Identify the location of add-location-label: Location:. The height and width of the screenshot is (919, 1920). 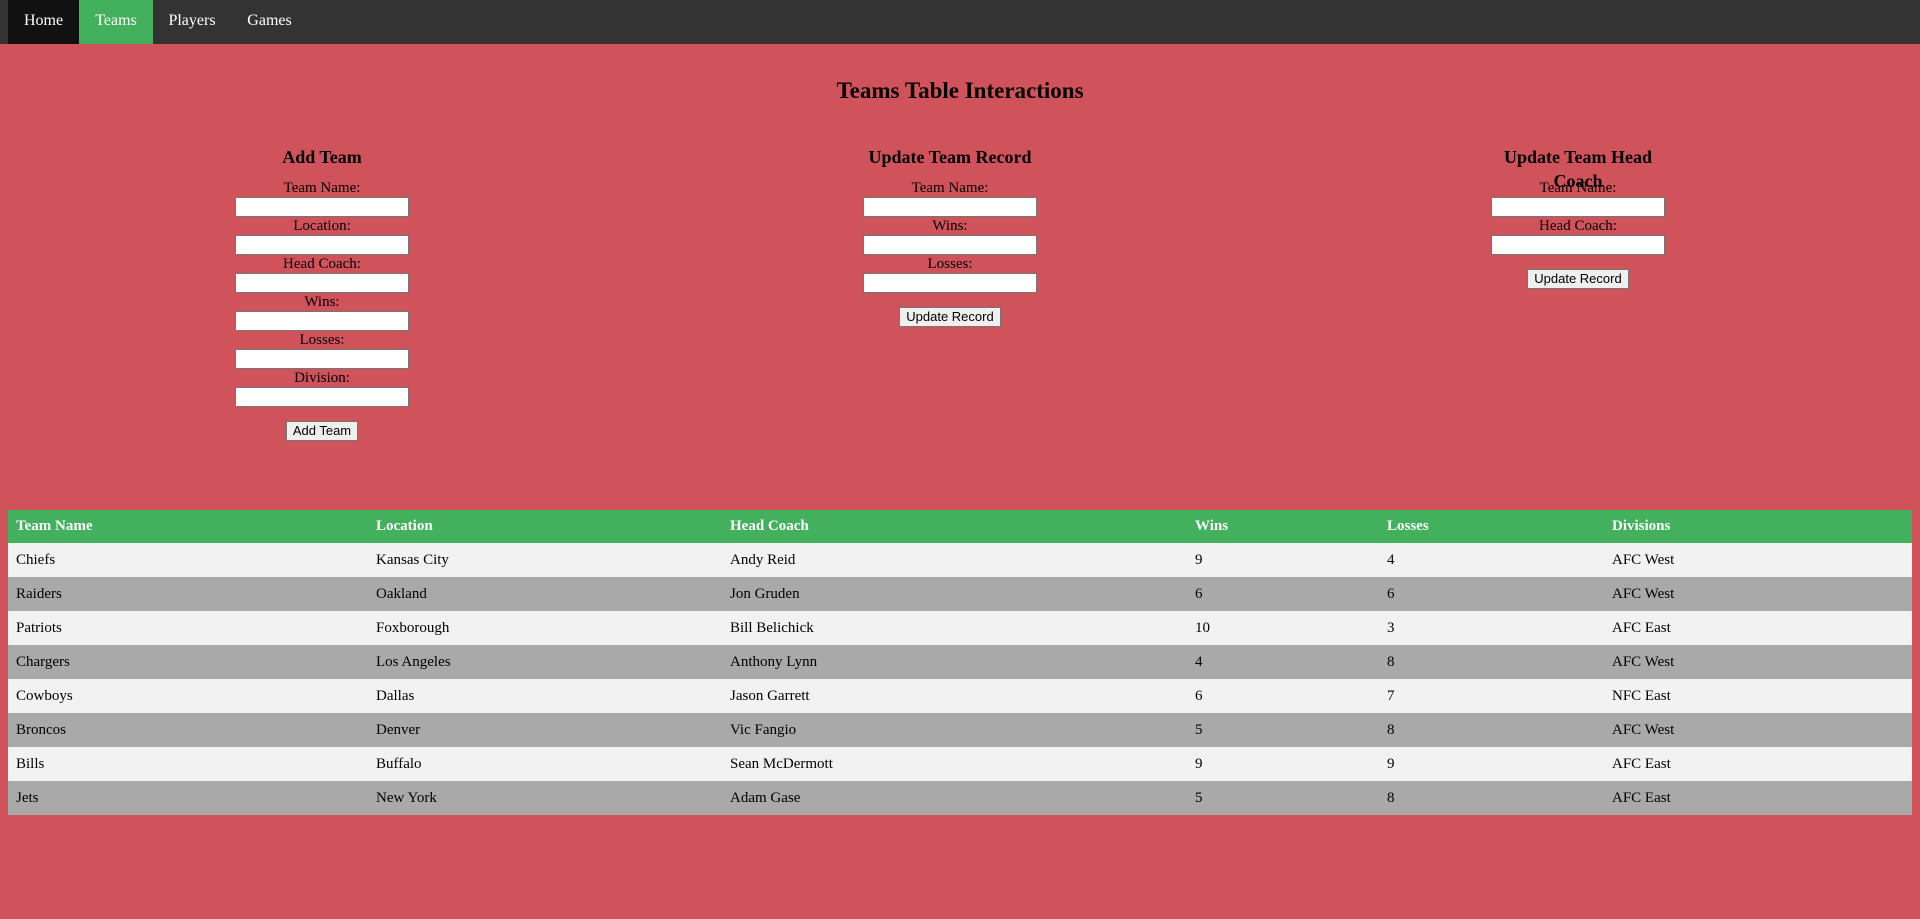
(322, 226).